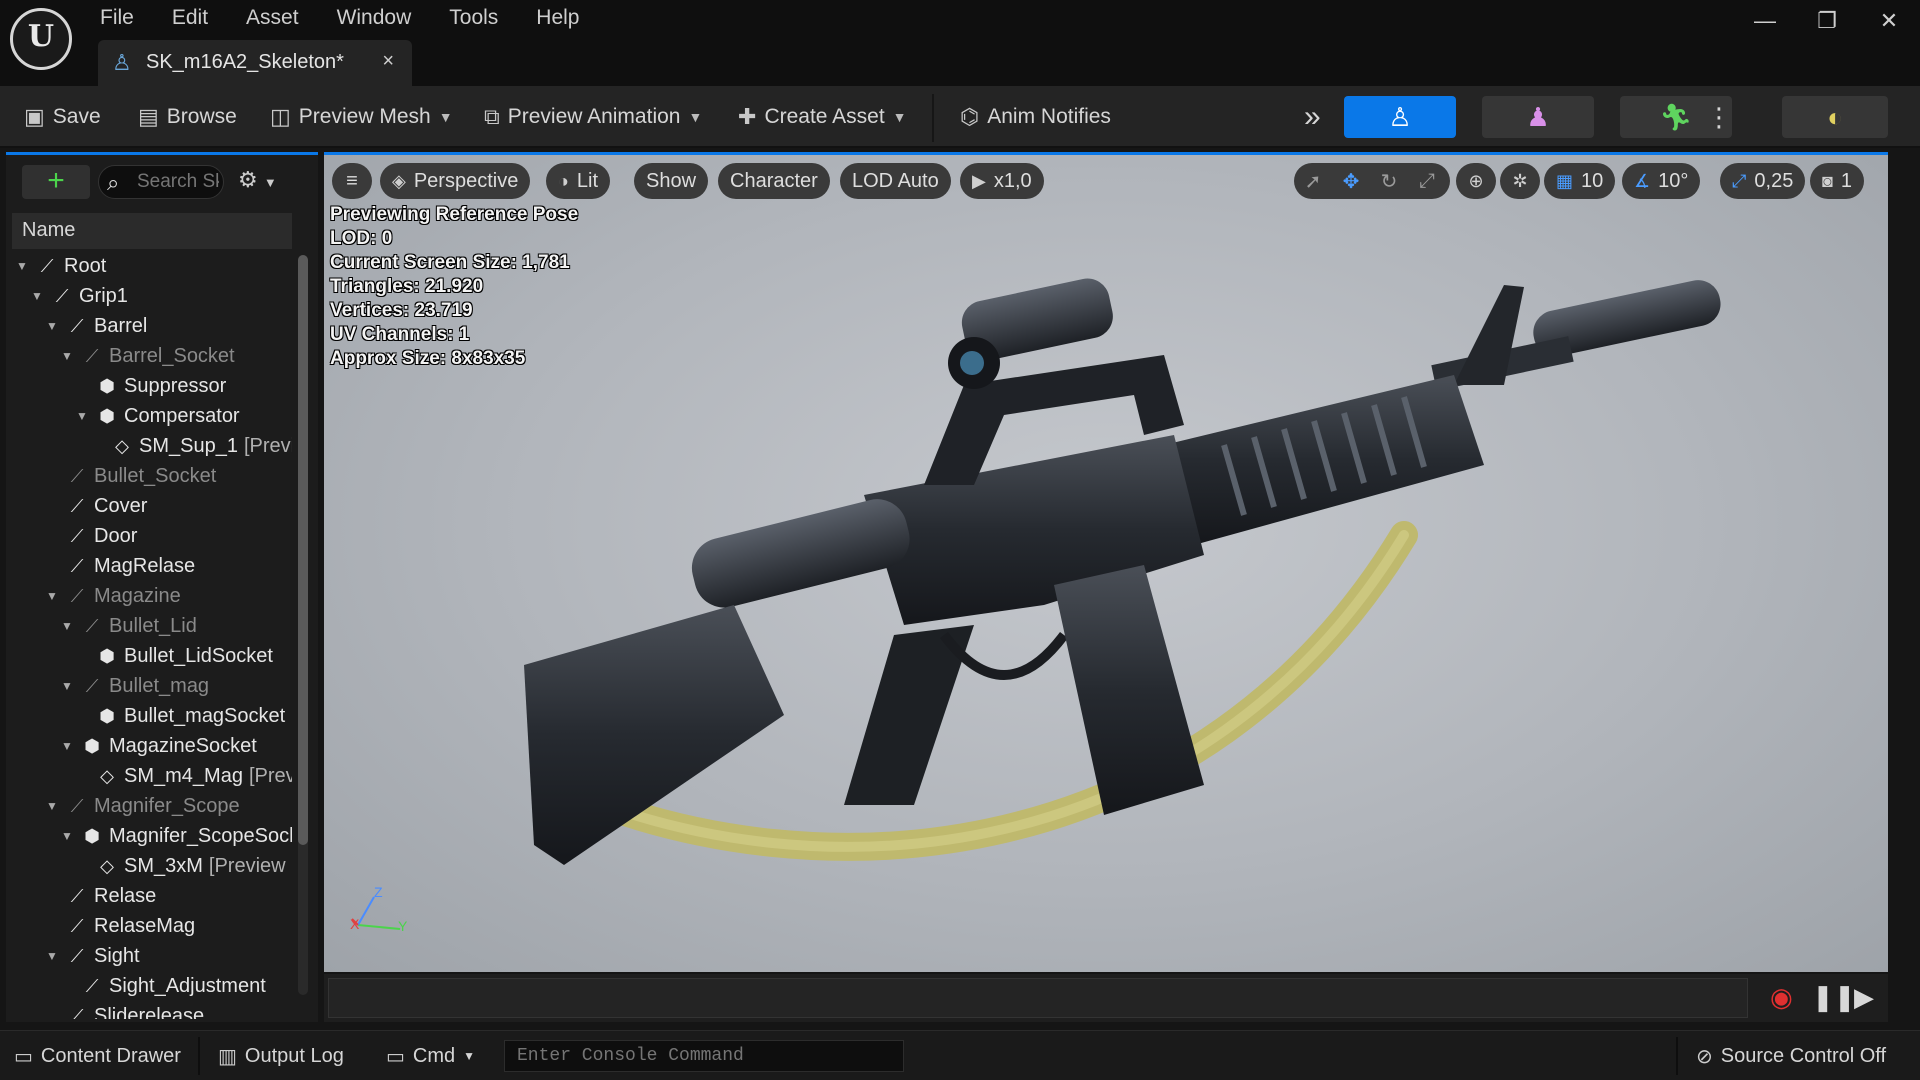 The height and width of the screenshot is (1080, 1920). What do you see at coordinates (492, 116) in the screenshot?
I see `preview-animation-icon: ⧉` at bounding box center [492, 116].